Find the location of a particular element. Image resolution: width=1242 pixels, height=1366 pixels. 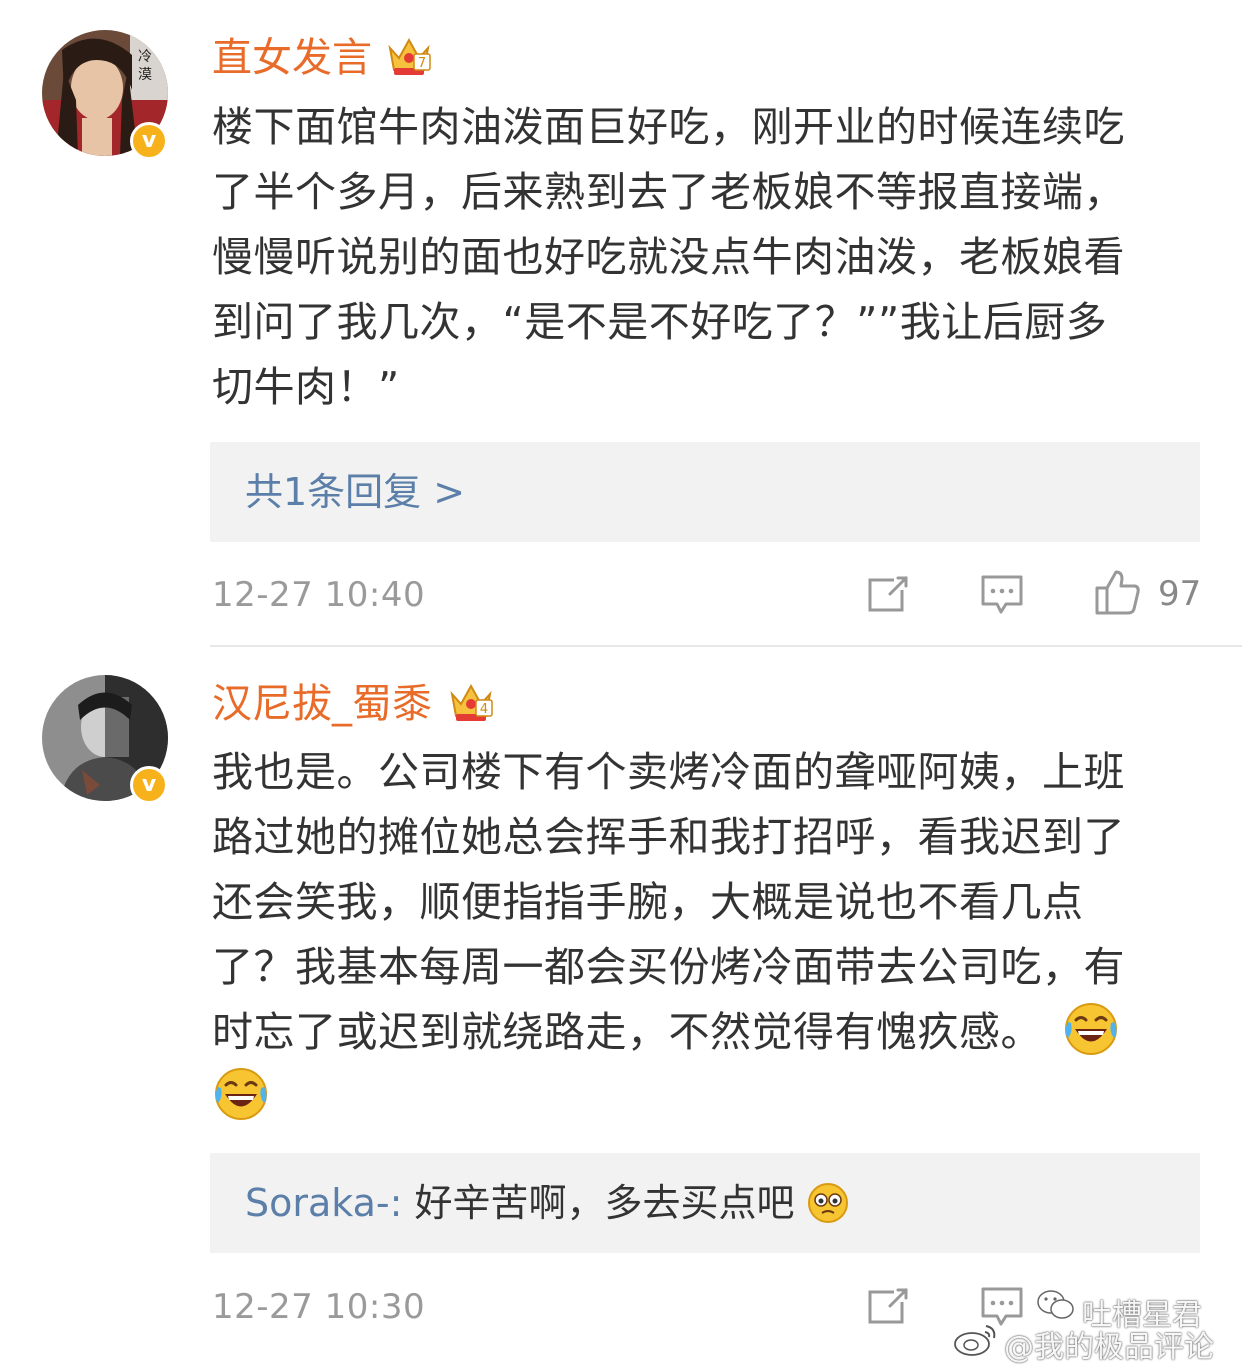

username: 汉尼拔_蜀黍 is located at coordinates (322, 704).